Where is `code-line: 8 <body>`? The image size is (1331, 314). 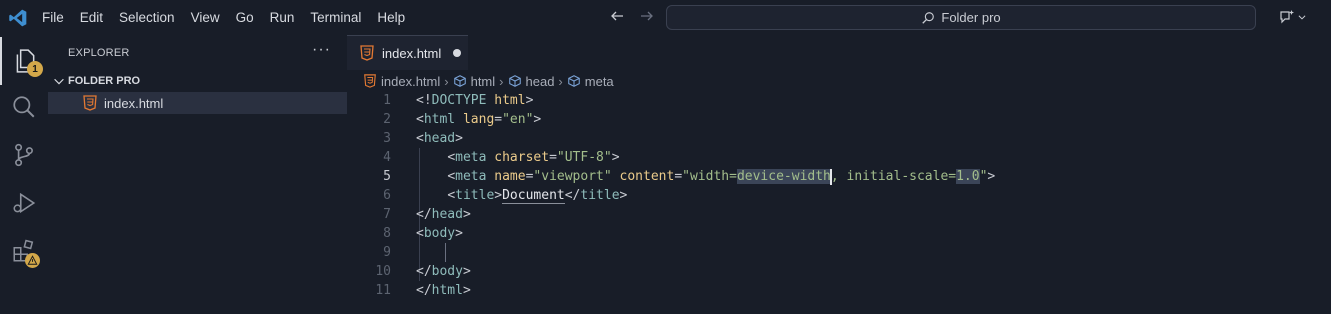
code-line: 8 <body> is located at coordinates (839, 233).